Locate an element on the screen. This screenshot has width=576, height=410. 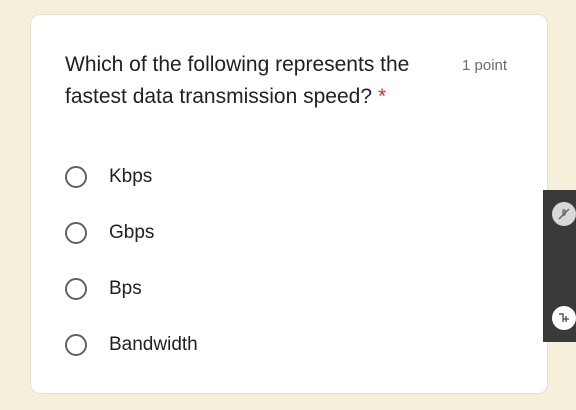
option-kbps: Kbps is located at coordinates (131, 177).